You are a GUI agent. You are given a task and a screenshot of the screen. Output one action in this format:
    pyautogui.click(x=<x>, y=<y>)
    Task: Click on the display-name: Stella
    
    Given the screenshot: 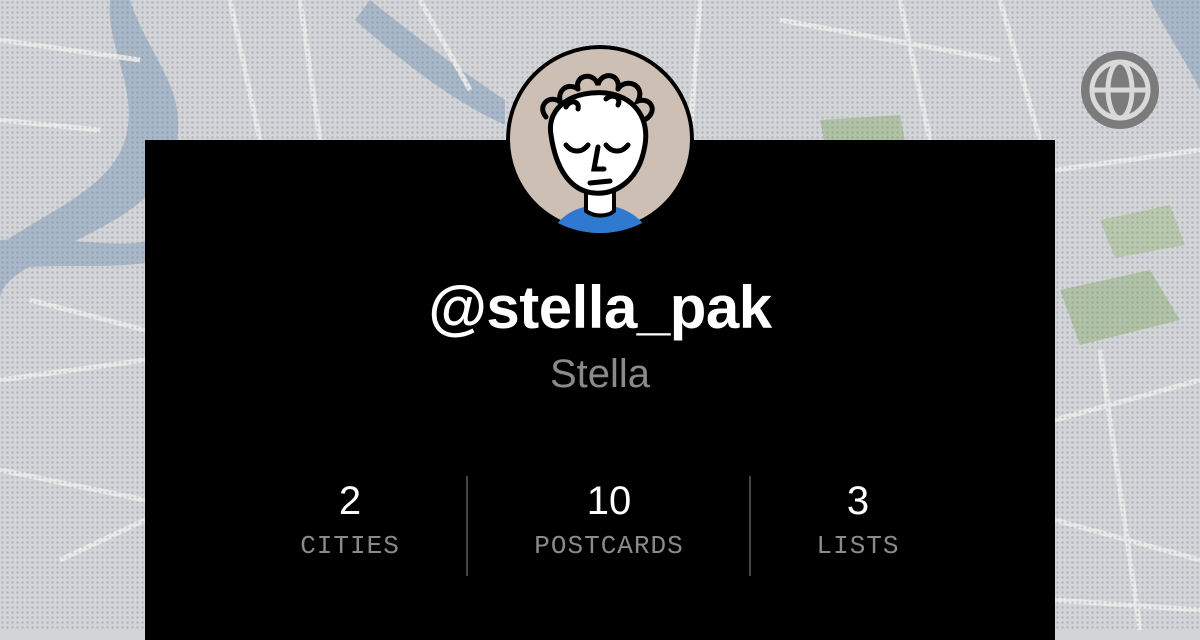 What is the action you would take?
    pyautogui.click(x=600, y=374)
    